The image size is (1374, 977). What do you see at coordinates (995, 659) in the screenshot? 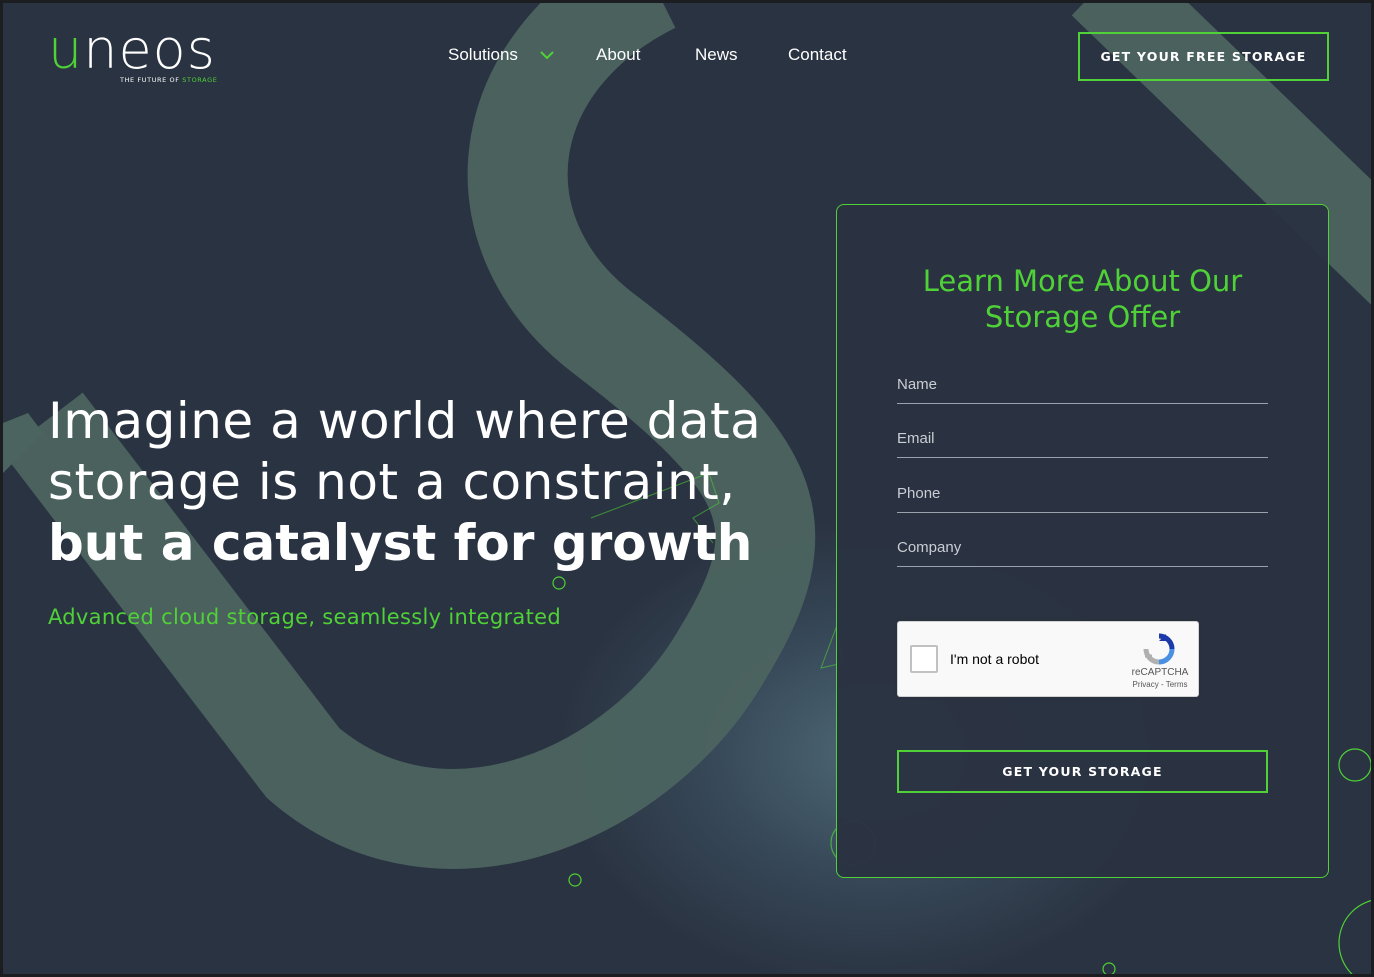
I see `recaptcha-label: I'm not a robot` at bounding box center [995, 659].